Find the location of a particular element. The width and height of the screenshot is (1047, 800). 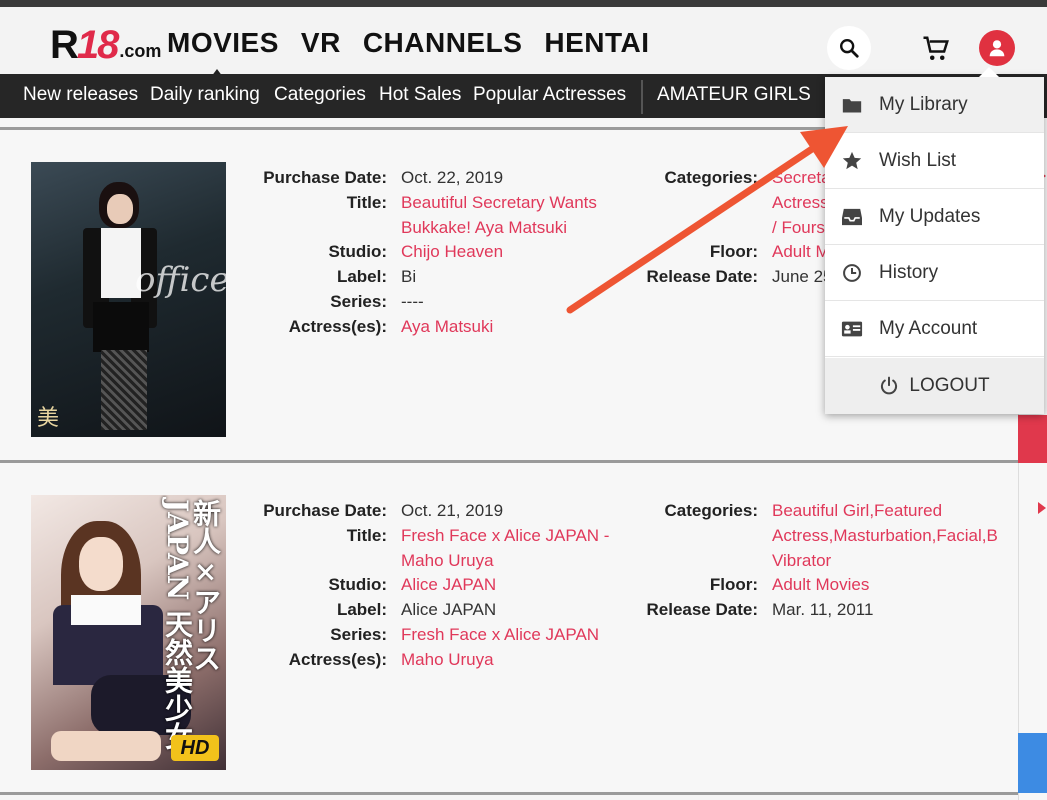

nav-channels: CHANNELS is located at coordinates (443, 43).